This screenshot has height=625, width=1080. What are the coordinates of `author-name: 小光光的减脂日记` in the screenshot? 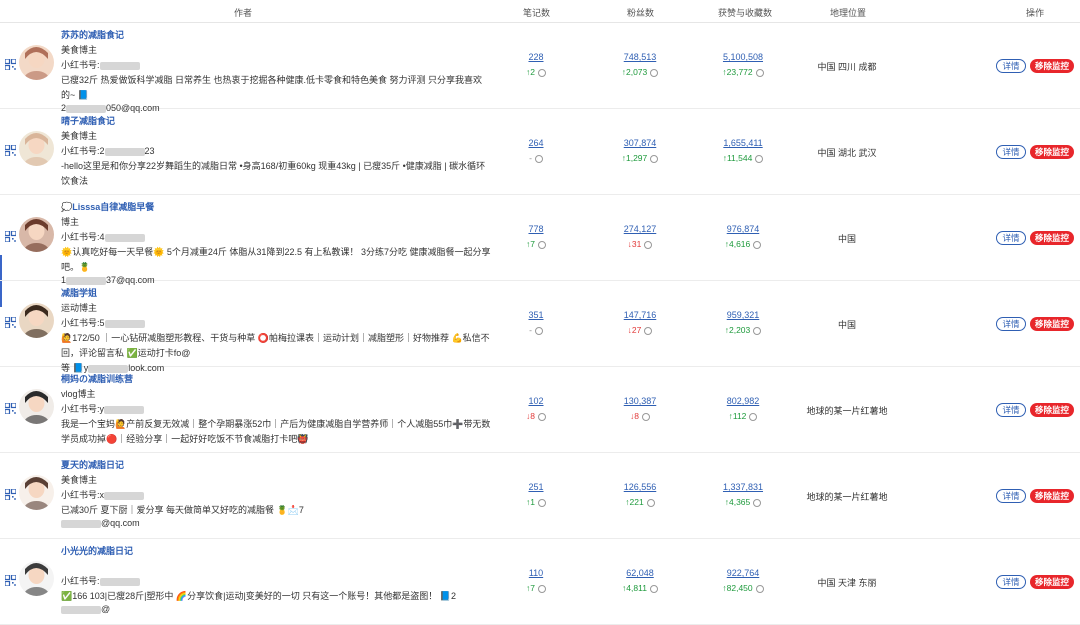 It's located at (276, 551).